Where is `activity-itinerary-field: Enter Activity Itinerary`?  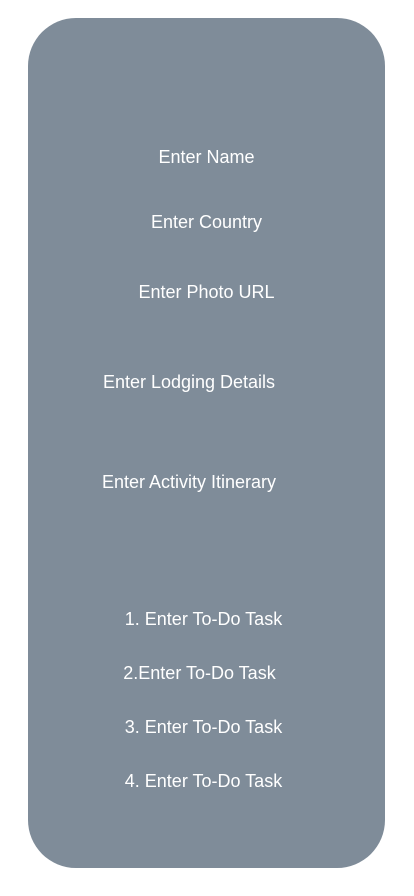
activity-itinerary-field: Enter Activity Itinerary is located at coordinates (189, 482).